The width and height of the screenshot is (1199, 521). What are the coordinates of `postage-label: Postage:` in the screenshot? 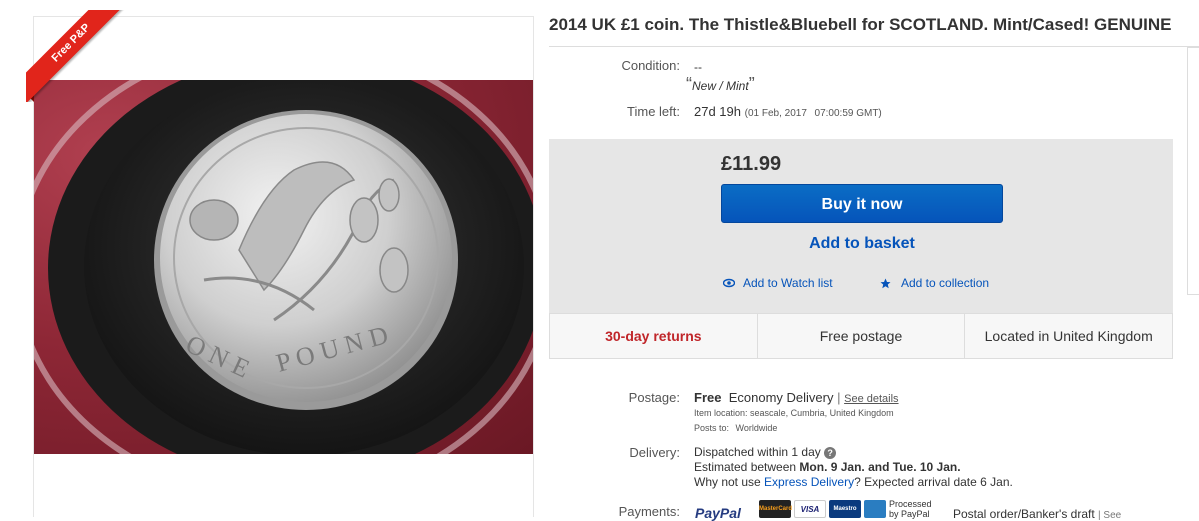 It's located at (654, 397).